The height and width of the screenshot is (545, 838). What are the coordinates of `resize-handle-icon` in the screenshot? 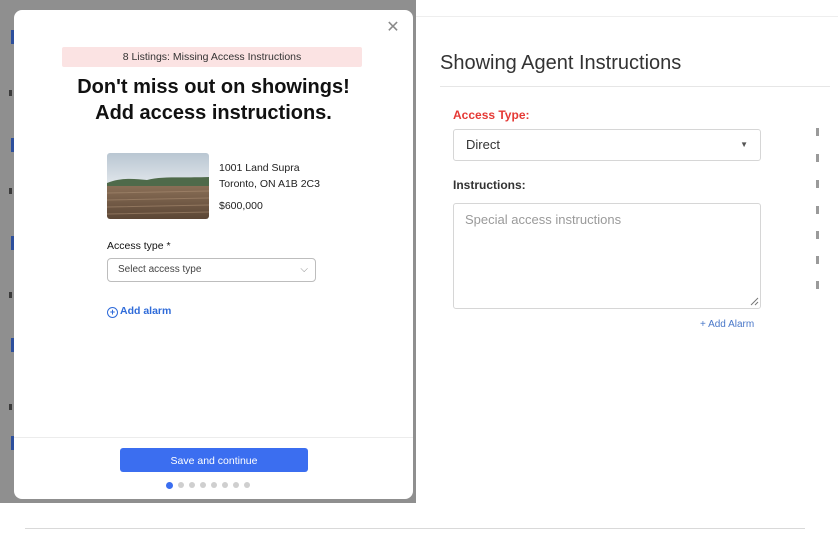 It's located at (754, 301).